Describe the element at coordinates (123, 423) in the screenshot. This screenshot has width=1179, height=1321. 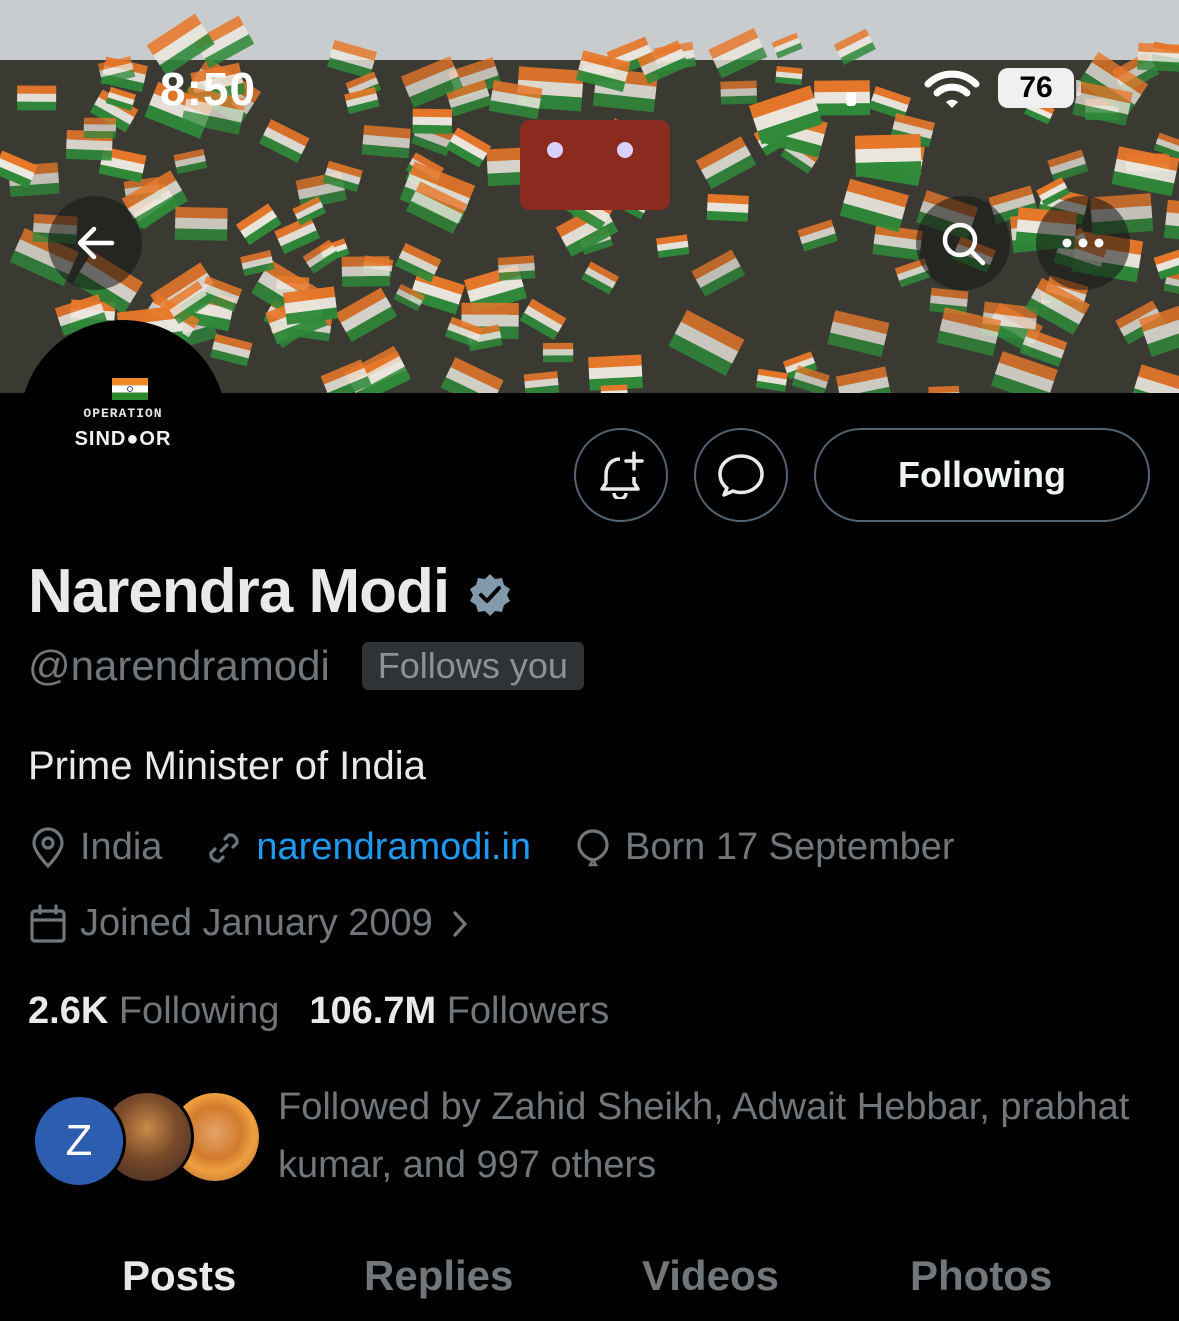
I see `profile-avatar: OPERATION SIND●OR` at that location.